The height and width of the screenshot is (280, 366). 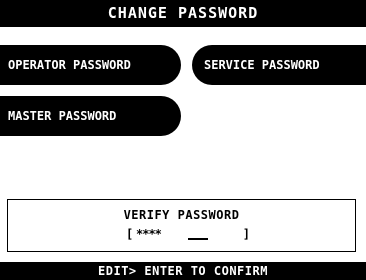 What do you see at coordinates (90, 116) in the screenshot?
I see `master-password-button: MASTER PASSWORD` at bounding box center [90, 116].